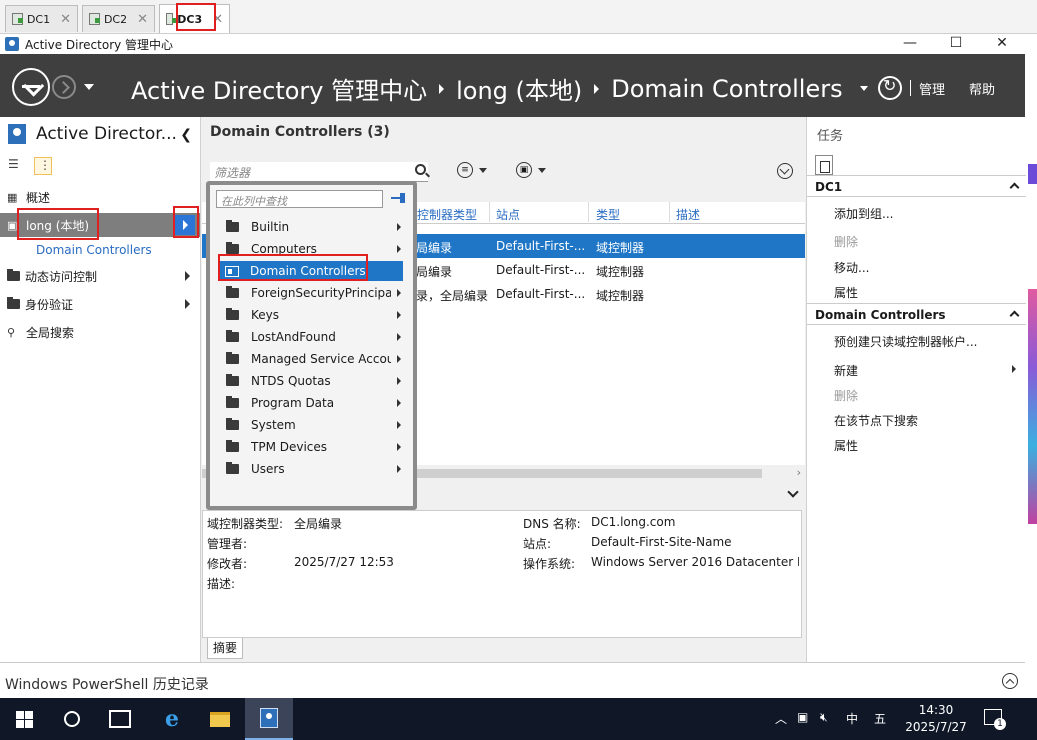  Describe the element at coordinates (100, 197) in the screenshot. I see `nav-item-overview: ▦ 概述` at that location.